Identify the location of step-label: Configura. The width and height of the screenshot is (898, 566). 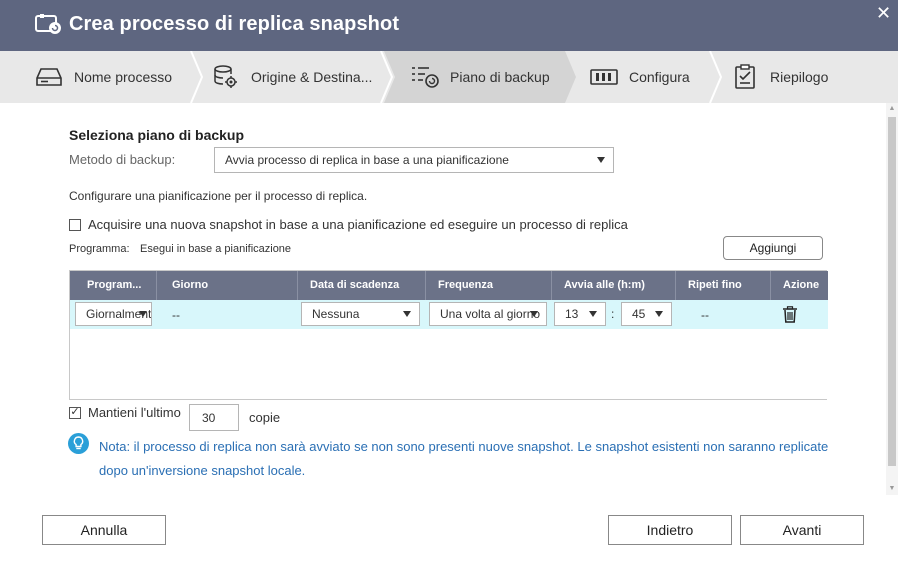
(659, 77).